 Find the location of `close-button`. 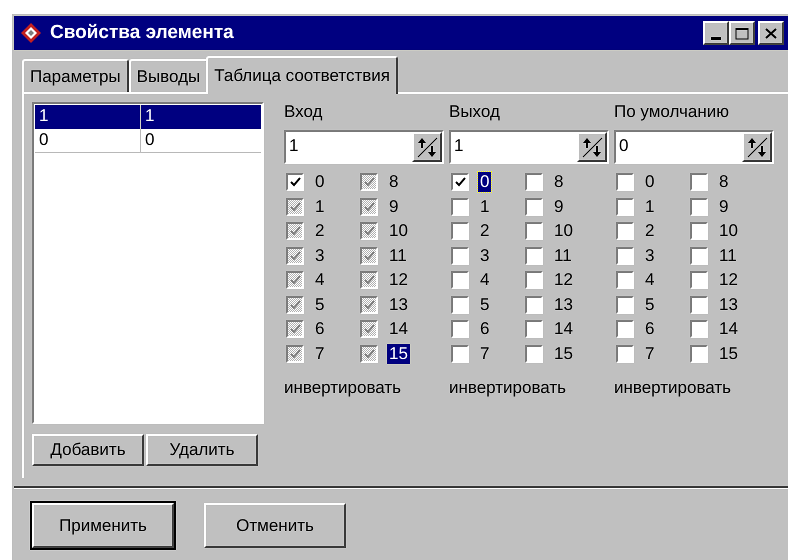

close-button is located at coordinates (771, 33).